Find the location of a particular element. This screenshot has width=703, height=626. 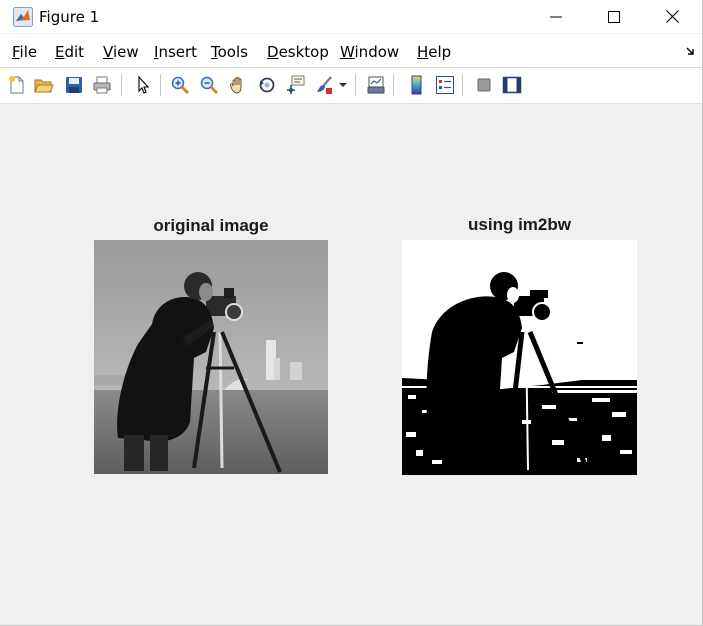

save-icon is located at coordinates (74, 85).